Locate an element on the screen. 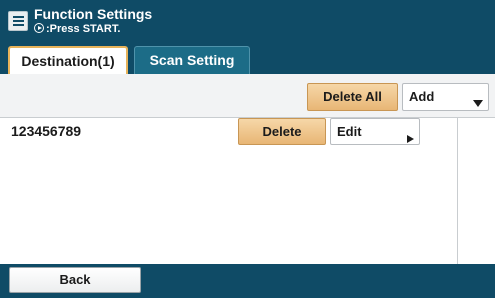 This screenshot has width=495, height=298. delete-all-button: Delete All is located at coordinates (352, 97).